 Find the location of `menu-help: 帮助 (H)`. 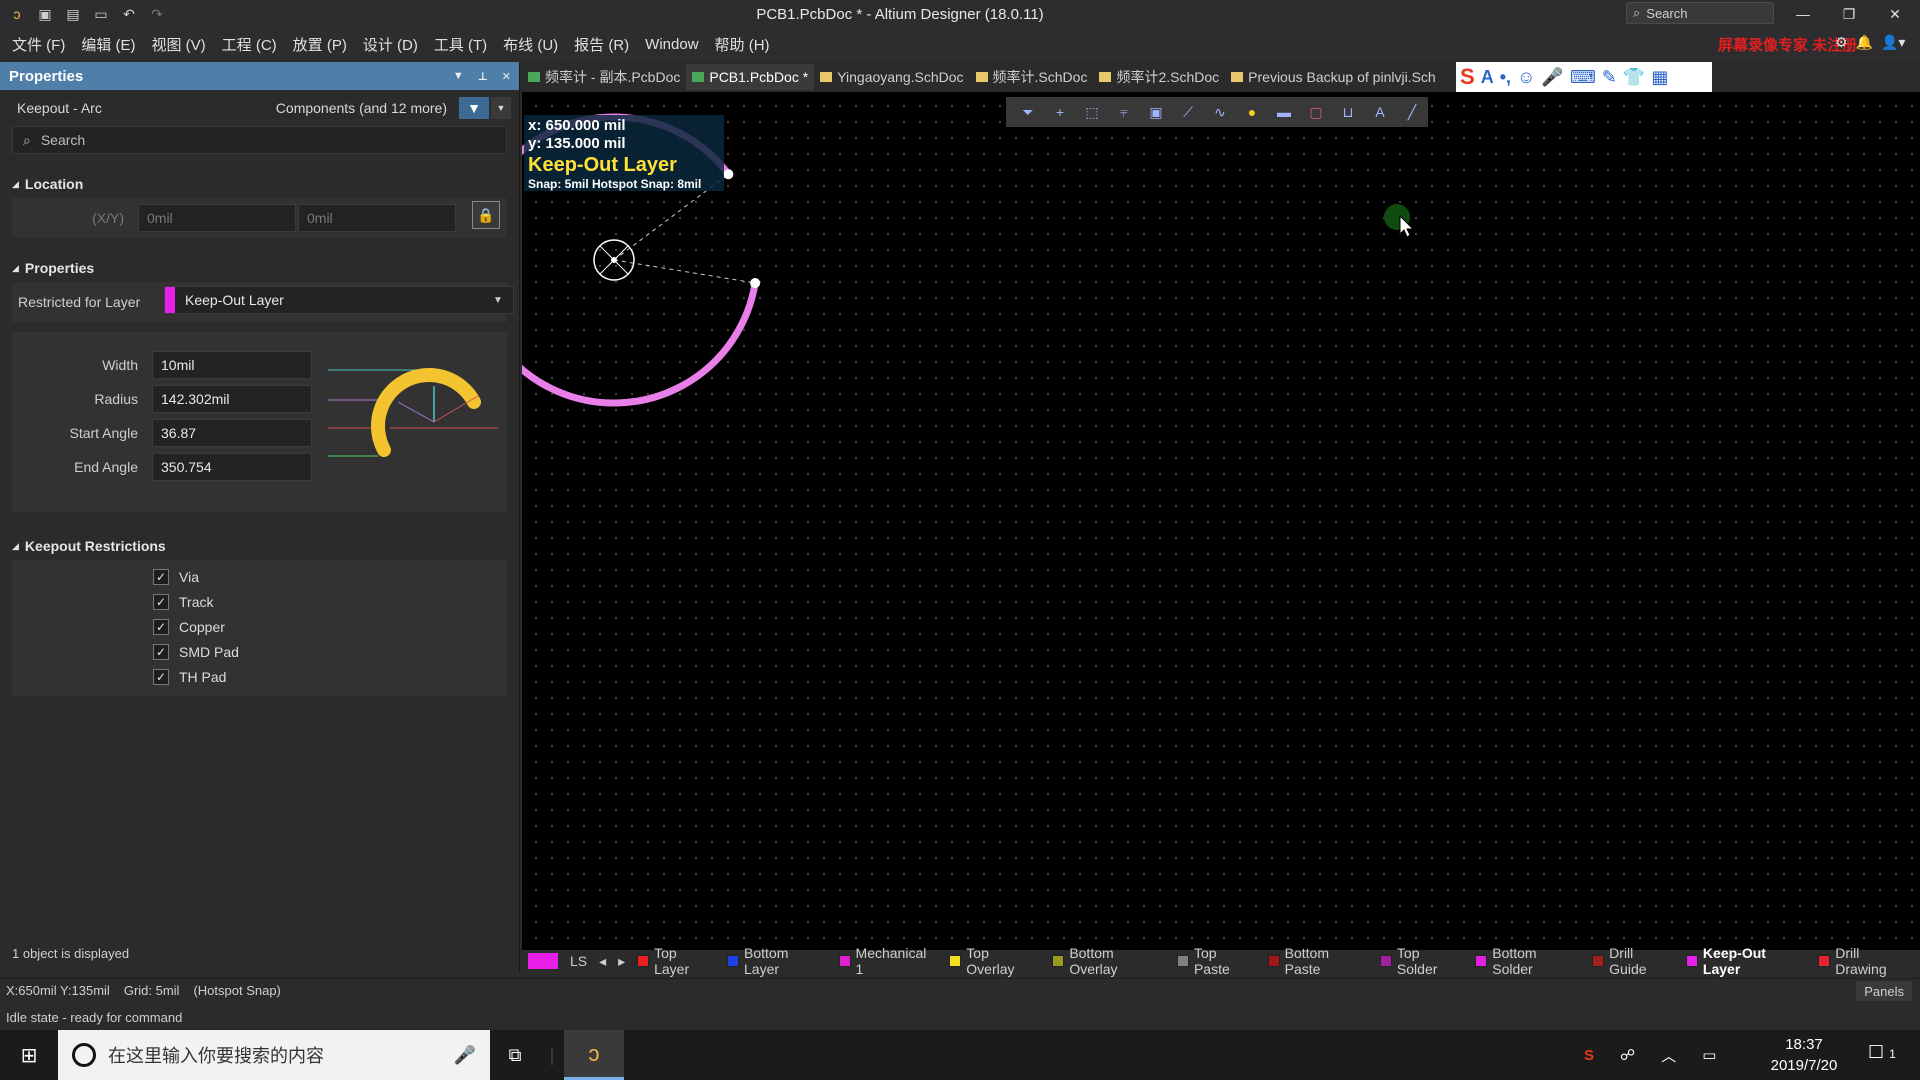

menu-help: 帮助 (H) is located at coordinates (742, 44).